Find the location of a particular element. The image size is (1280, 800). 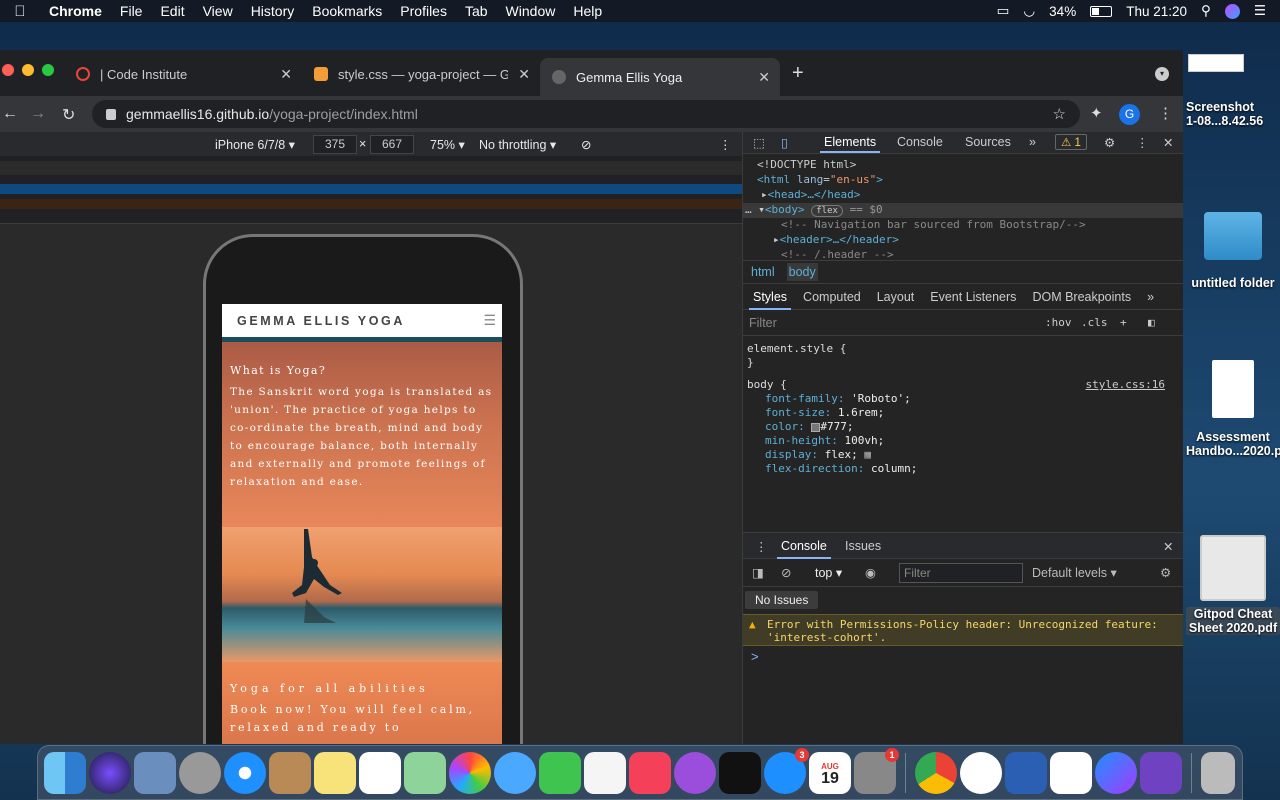

new-tab-button: + is located at coordinates (798, 73).